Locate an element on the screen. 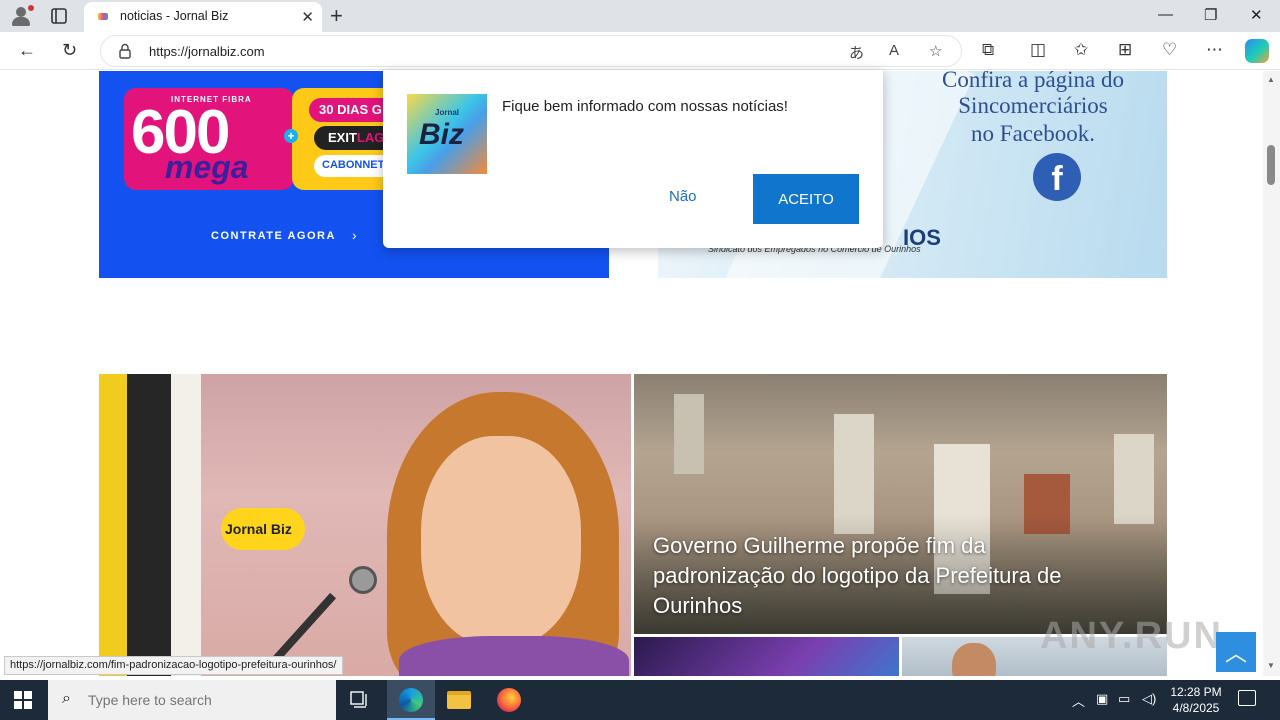  jornal-biz-logo: Jornal Biz is located at coordinates (263, 529).